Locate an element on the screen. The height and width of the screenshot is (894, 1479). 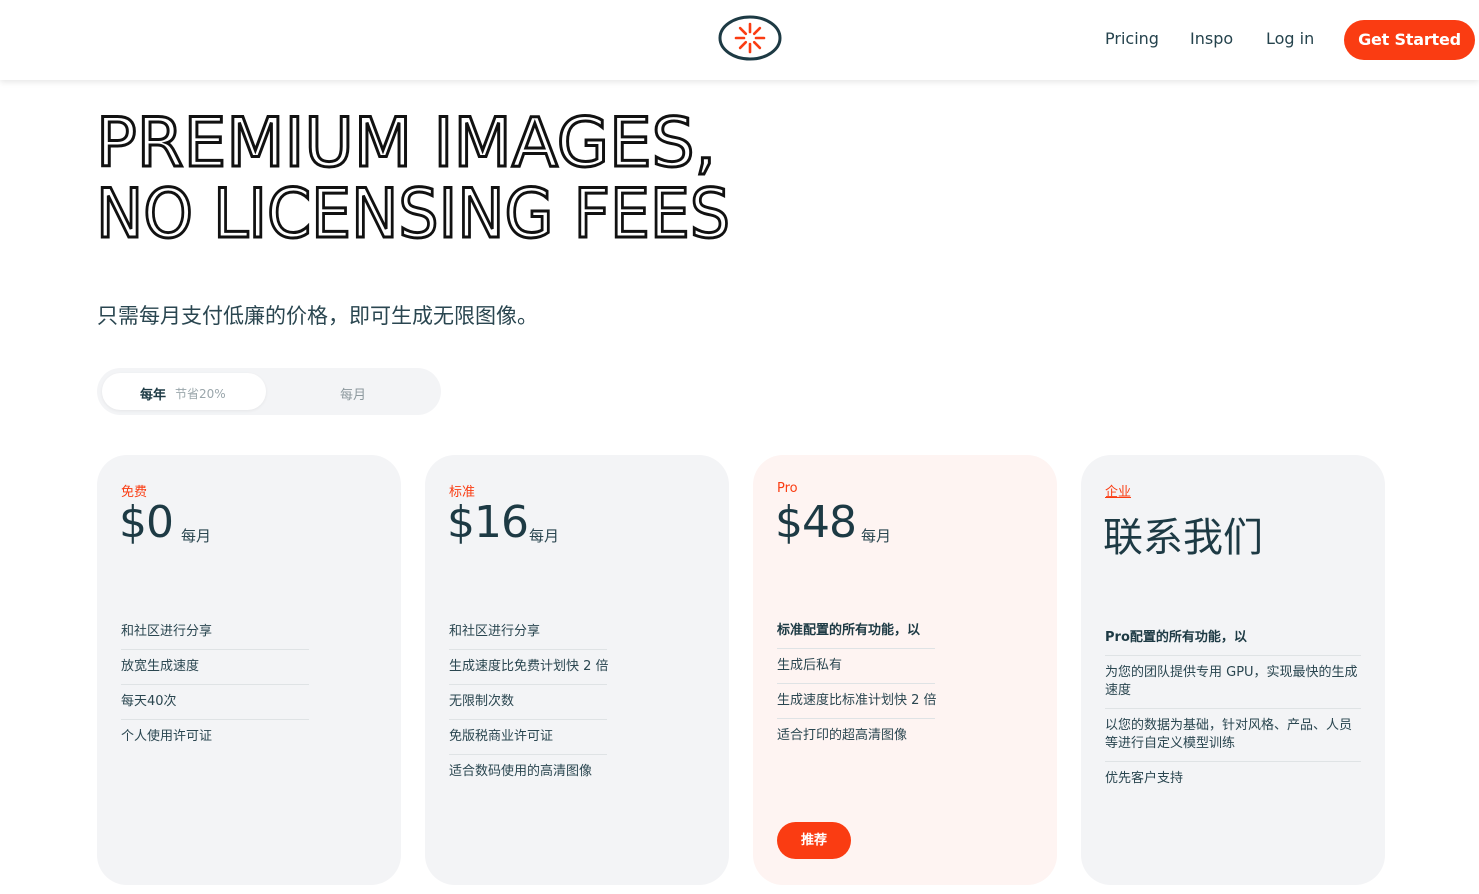
feature-item: 无限制次数 is located at coordinates (528, 702).